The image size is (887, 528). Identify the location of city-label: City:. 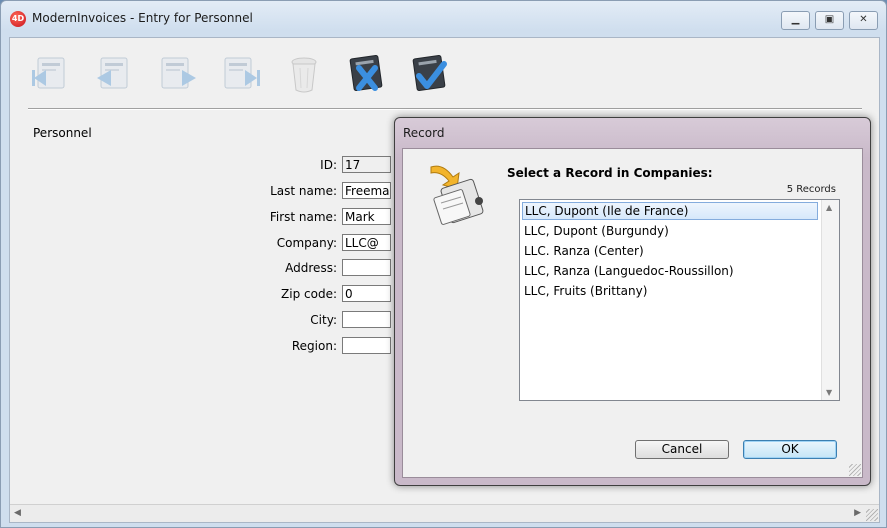
(323, 320).